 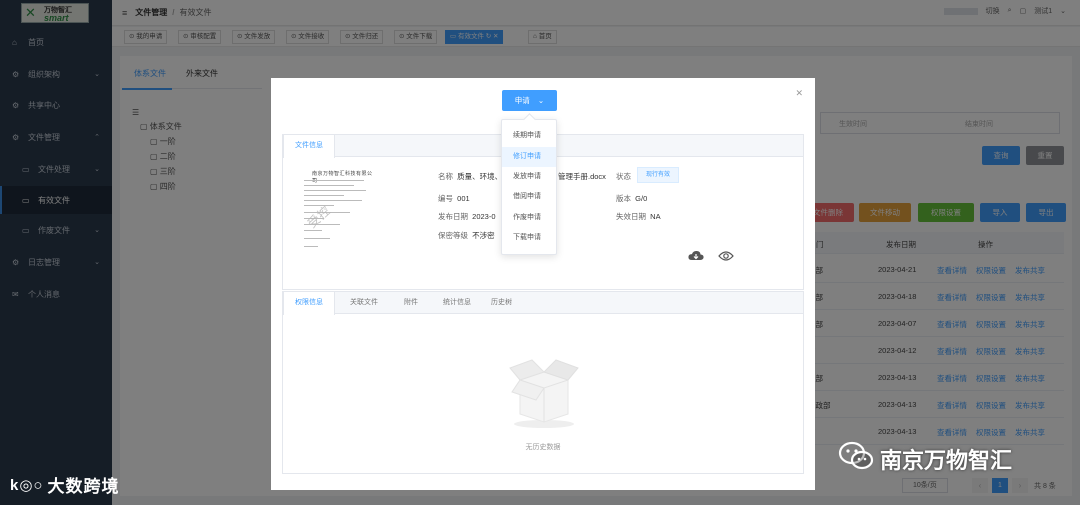 I want to click on field-expire-date: 失效日期 NA, so click(x=638, y=216).